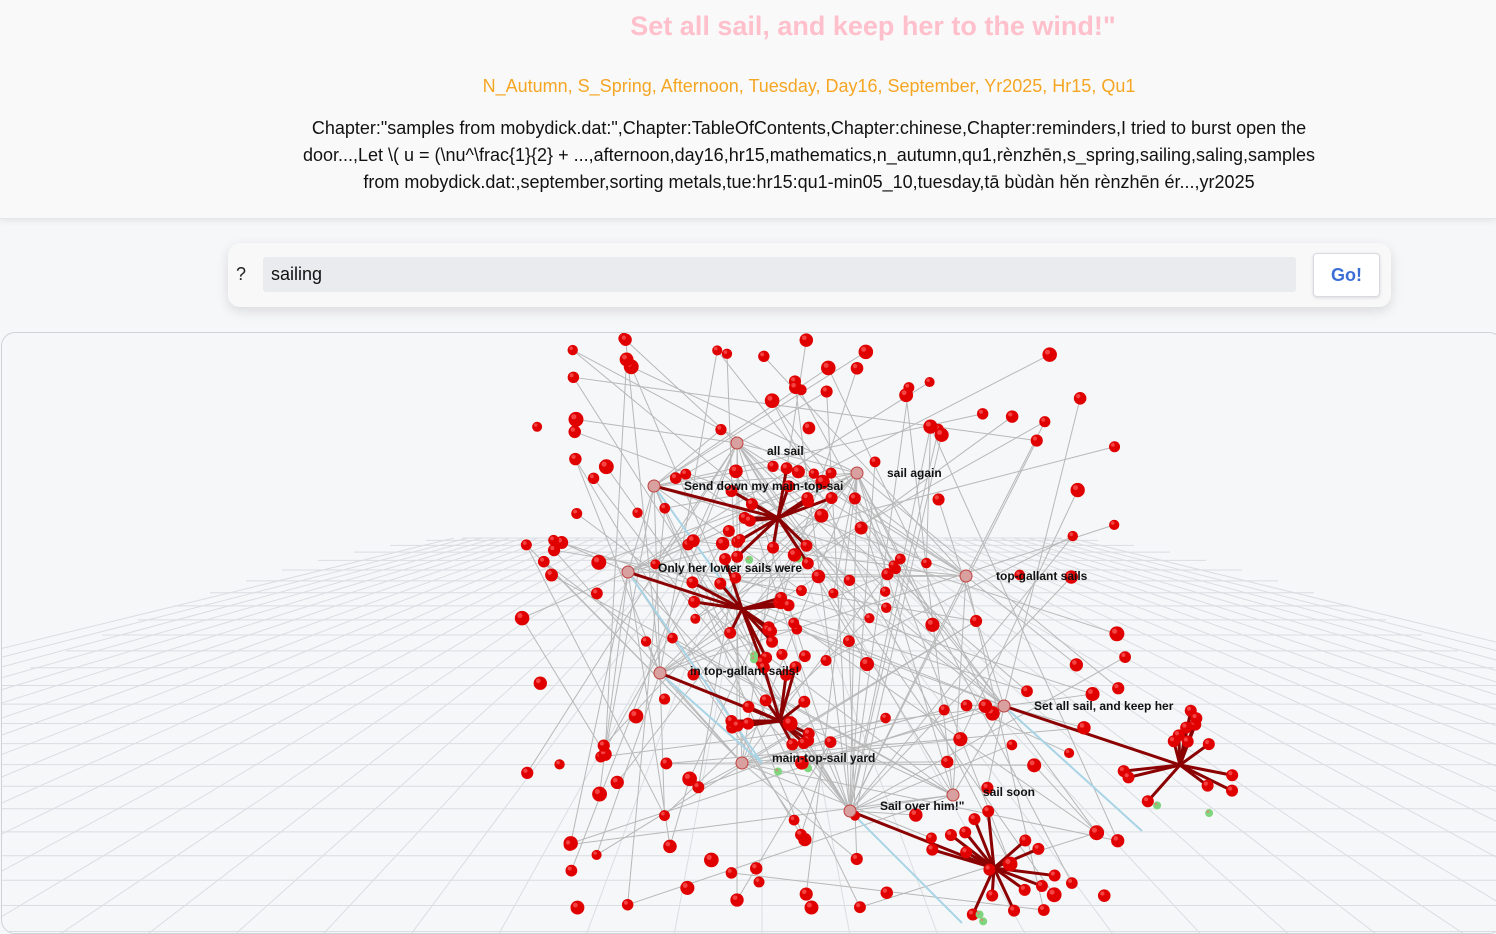 Image resolution: width=1496 pixels, height=934 pixels. Describe the element at coordinates (779, 274) in the screenshot. I see `search-input` at that location.